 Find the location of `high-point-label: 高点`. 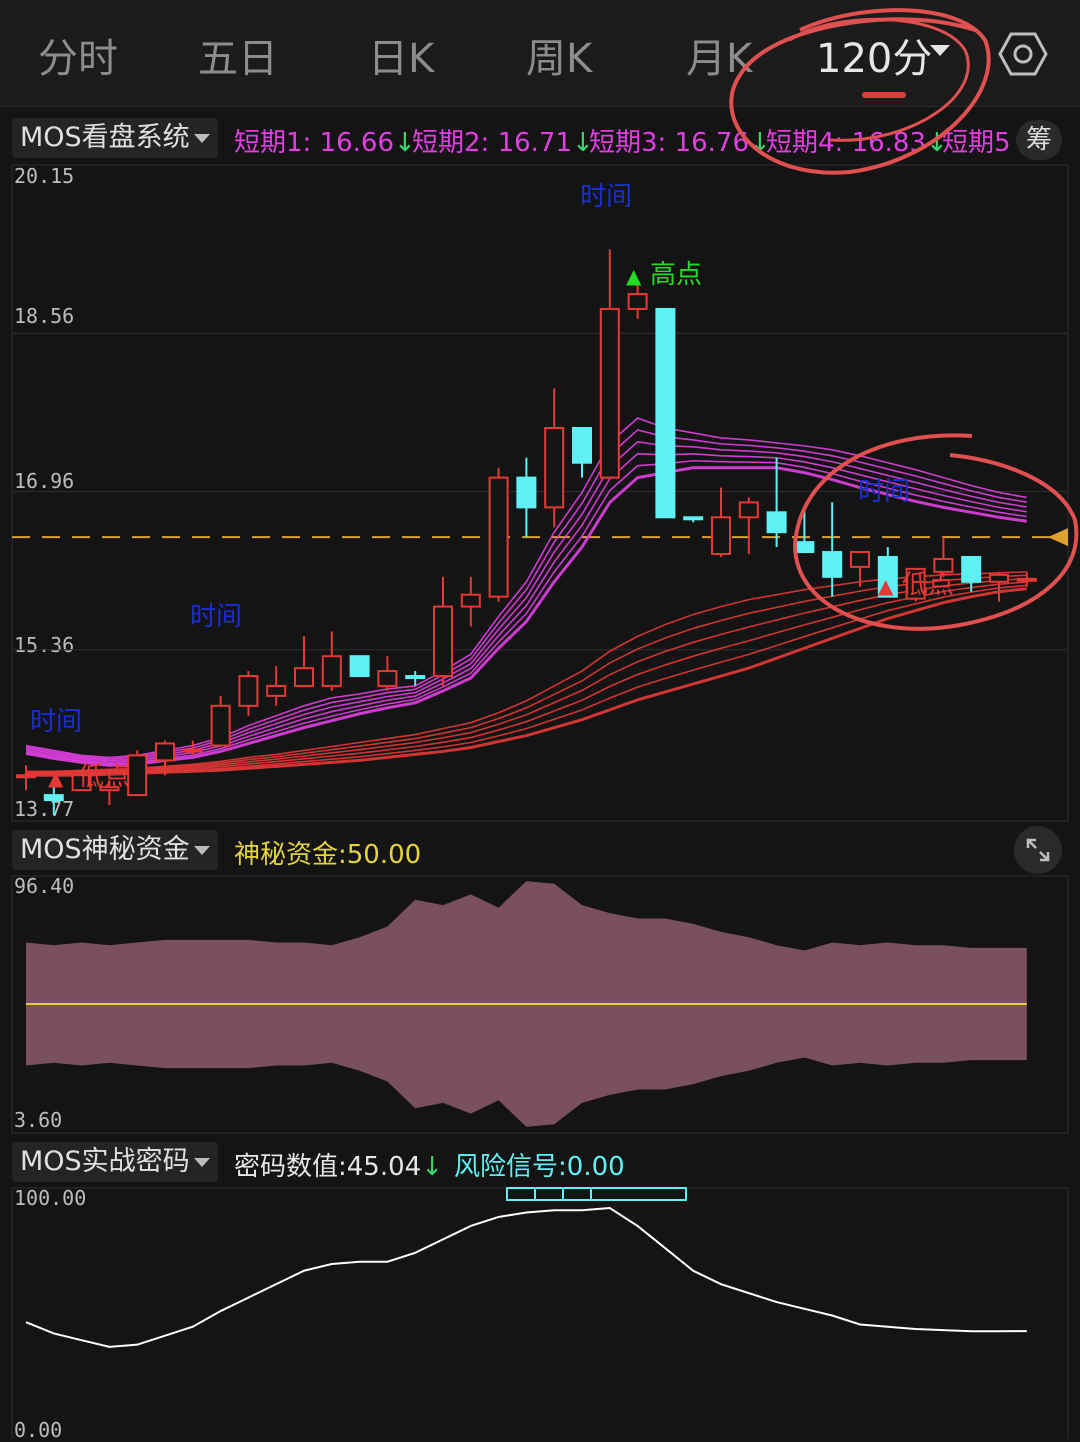

high-point-label: 高点 is located at coordinates (676, 275).